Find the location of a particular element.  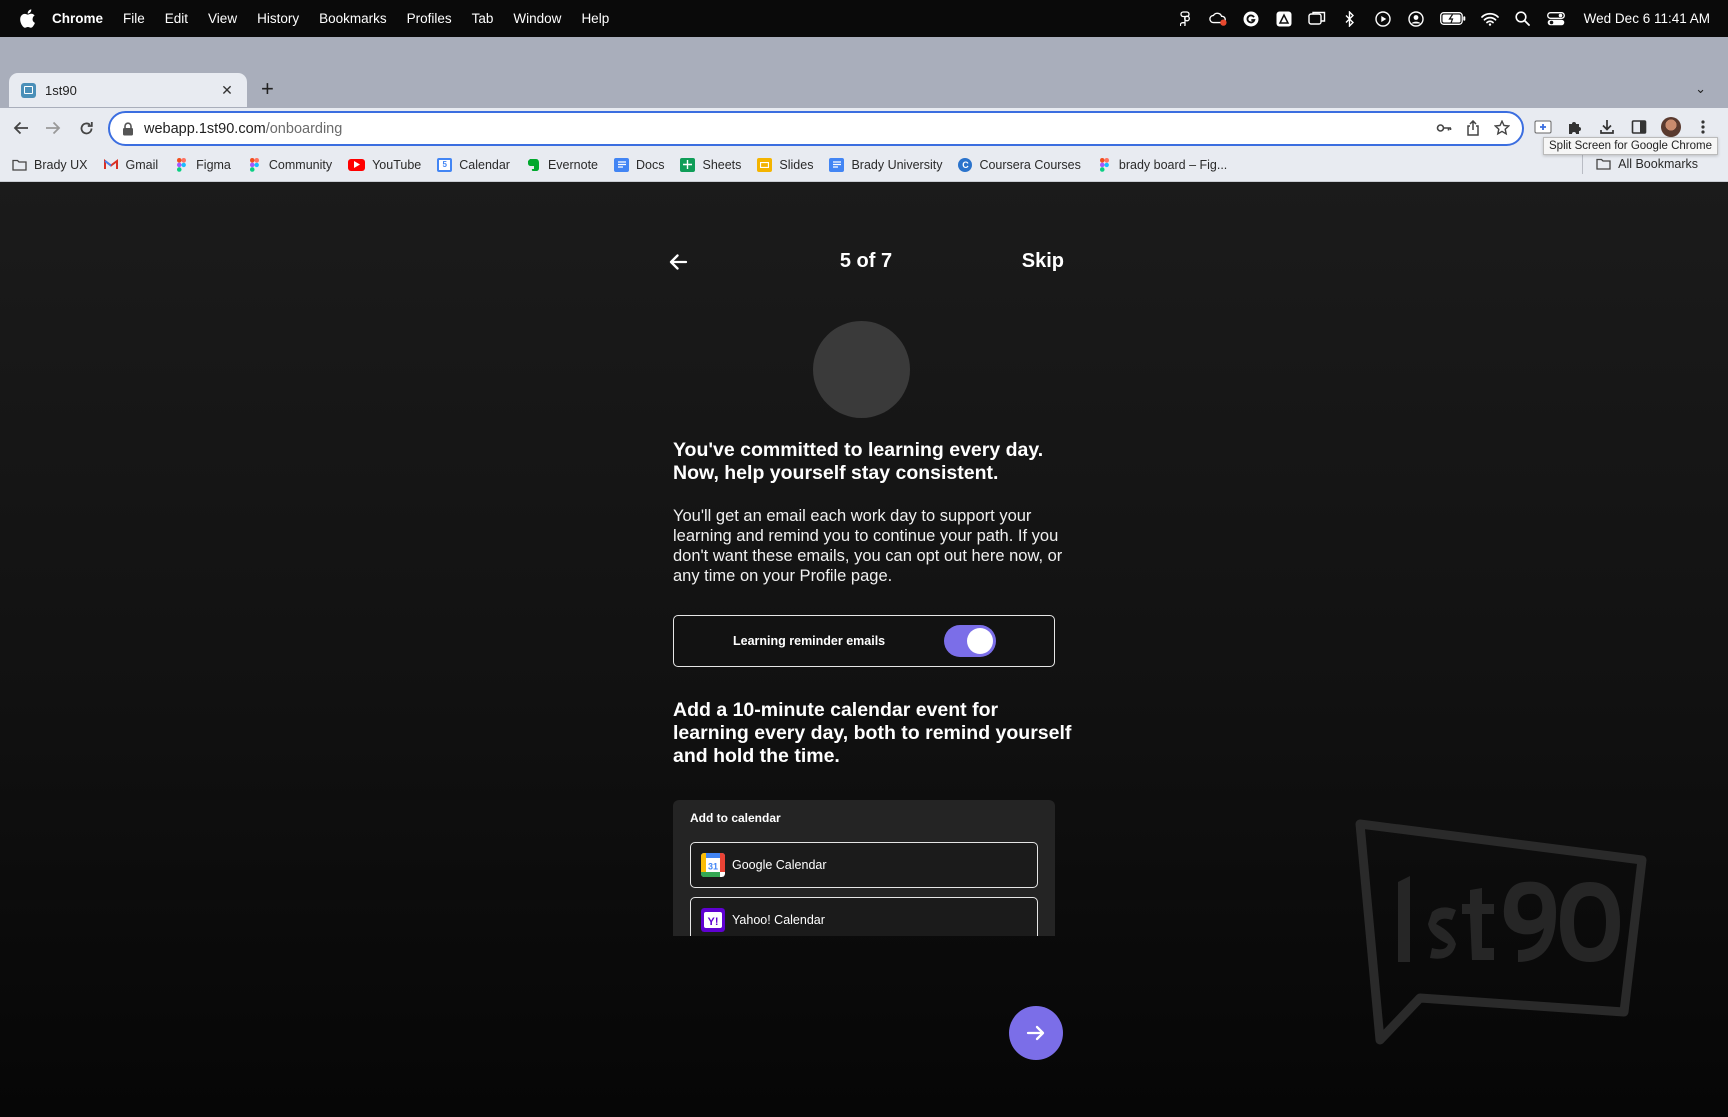

svg-text: 31 is located at coordinates (713, 867).